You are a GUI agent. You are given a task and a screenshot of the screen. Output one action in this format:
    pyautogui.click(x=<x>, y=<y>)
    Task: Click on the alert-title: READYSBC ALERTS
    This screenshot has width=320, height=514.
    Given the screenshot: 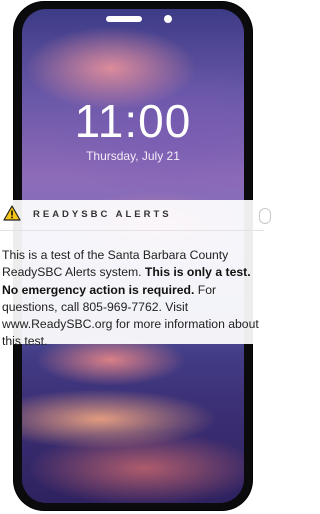 What is the action you would take?
    pyautogui.click(x=102, y=214)
    